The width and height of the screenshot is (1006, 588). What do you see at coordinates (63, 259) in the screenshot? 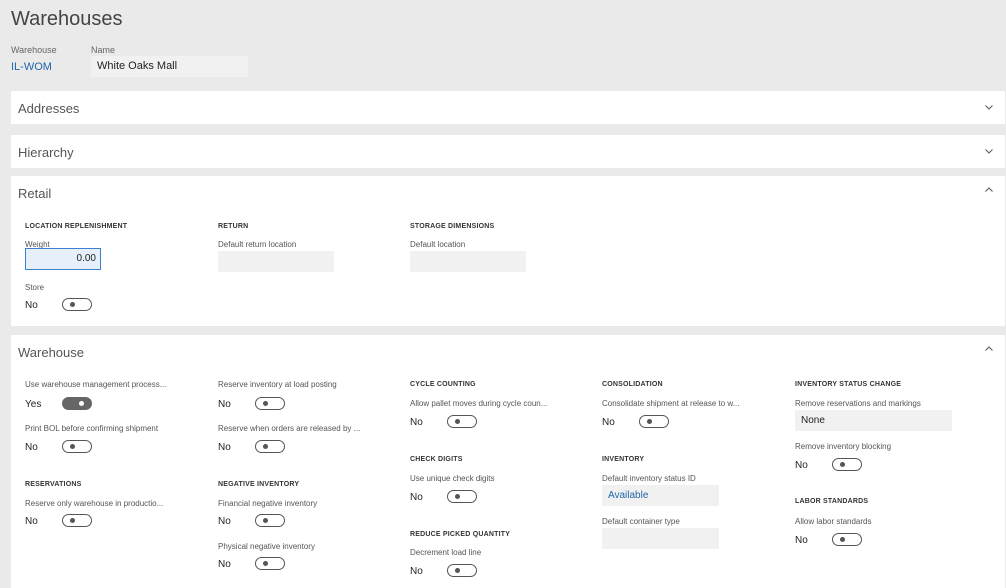
I see `weight-input: 0.00` at bounding box center [63, 259].